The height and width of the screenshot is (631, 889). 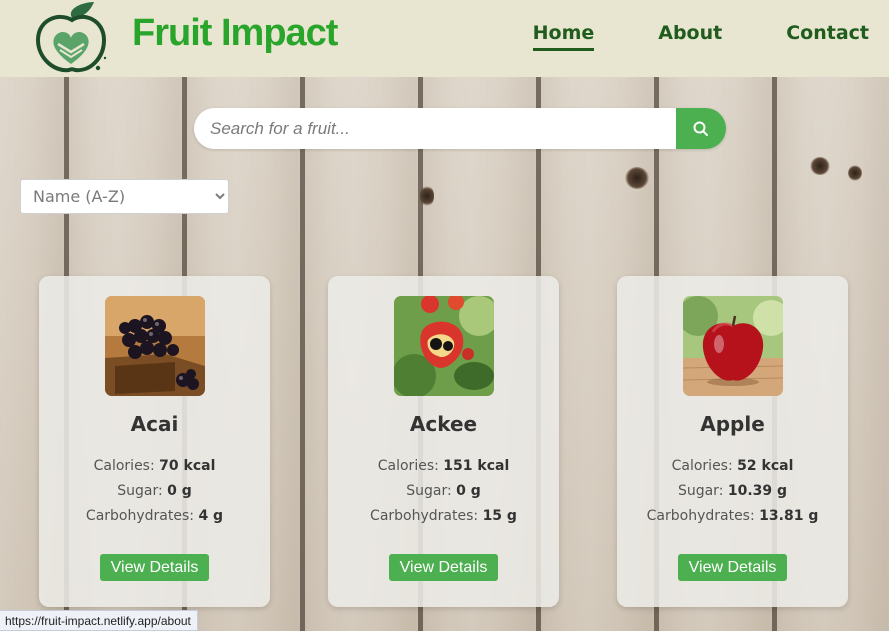 What do you see at coordinates (444, 346) in the screenshot?
I see `fruit-image-ackee` at bounding box center [444, 346].